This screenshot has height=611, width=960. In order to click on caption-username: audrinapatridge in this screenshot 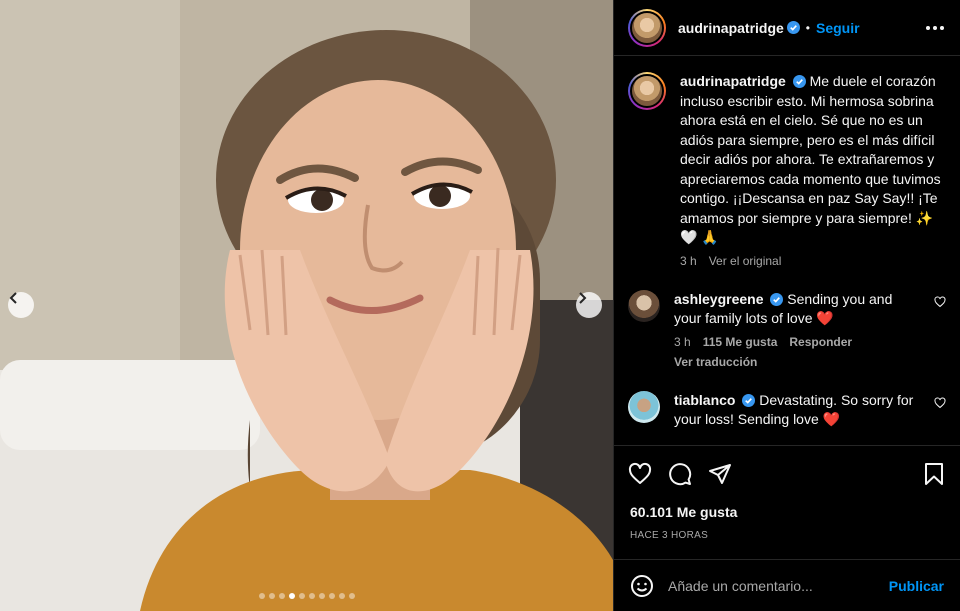, I will do `click(733, 81)`.